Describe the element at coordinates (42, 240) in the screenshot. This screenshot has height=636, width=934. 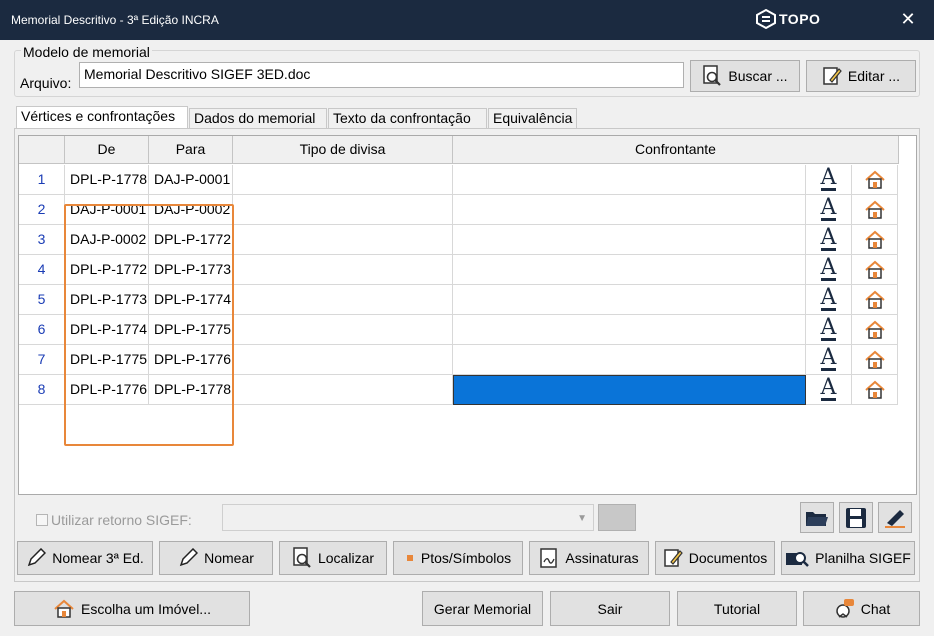
I see `row-number: 3` at that location.